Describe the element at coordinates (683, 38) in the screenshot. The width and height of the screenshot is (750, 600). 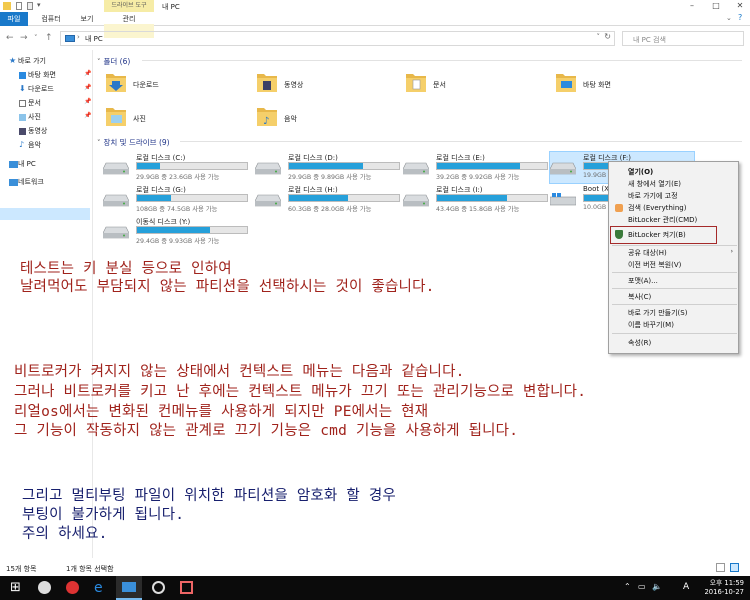
I see `search-input: 내 PC 검색` at that location.